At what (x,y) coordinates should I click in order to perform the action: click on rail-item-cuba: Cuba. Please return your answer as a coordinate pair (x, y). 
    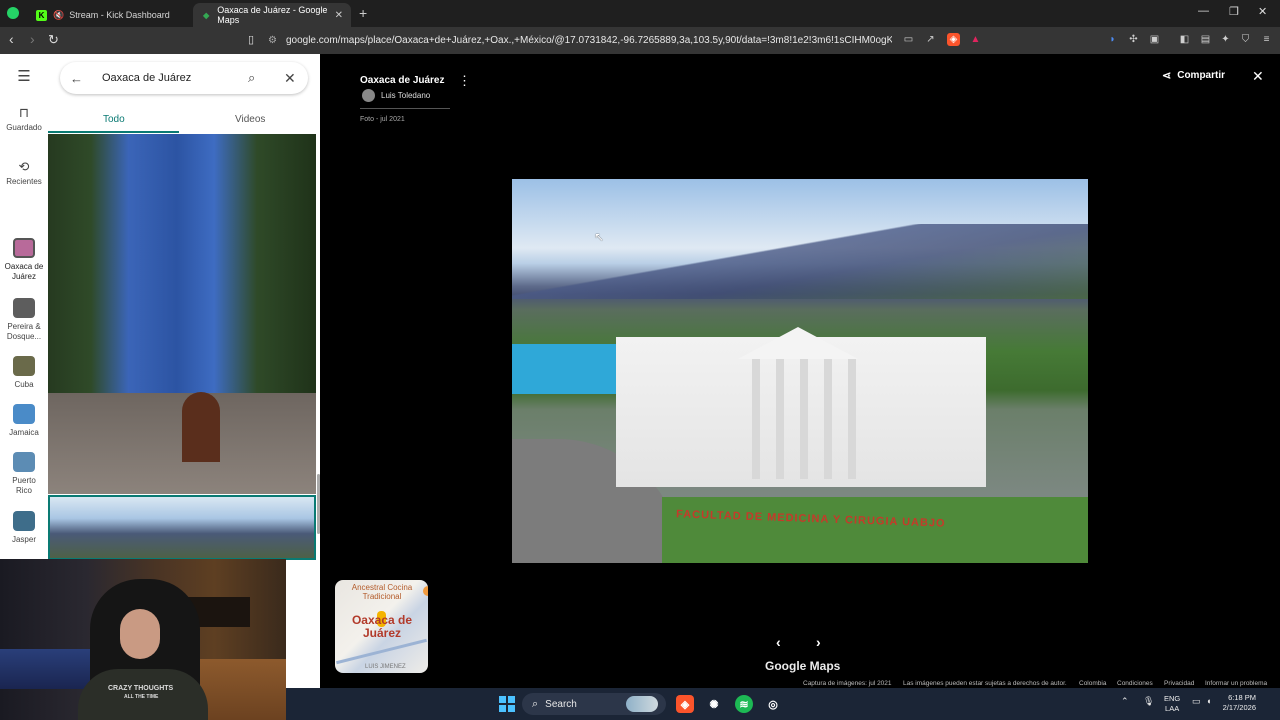
    Looking at the image, I should click on (24, 373).